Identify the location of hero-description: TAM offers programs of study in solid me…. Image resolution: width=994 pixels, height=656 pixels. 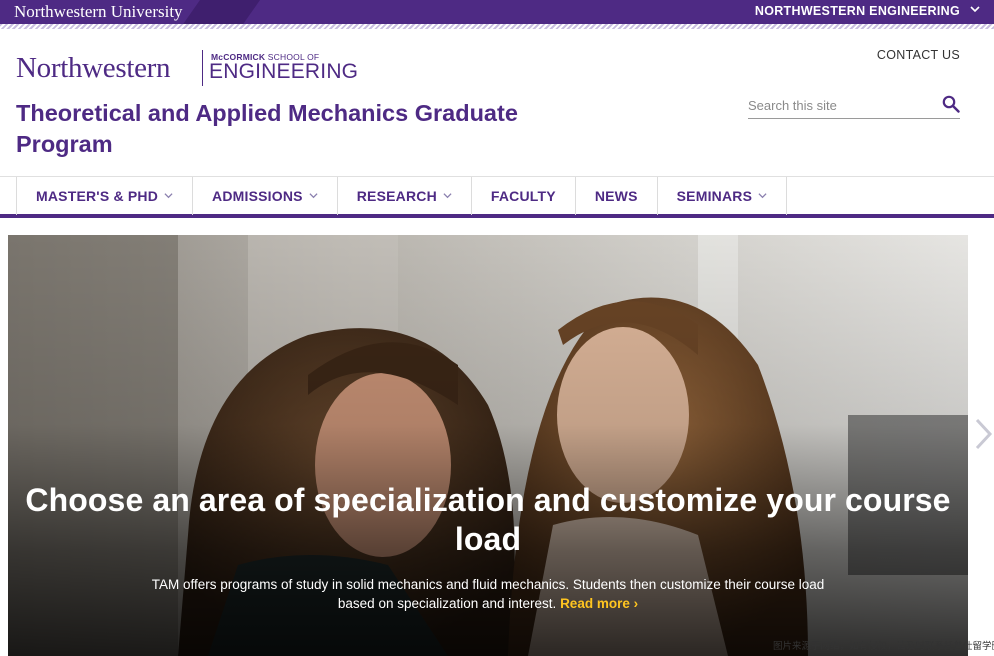
(488, 594).